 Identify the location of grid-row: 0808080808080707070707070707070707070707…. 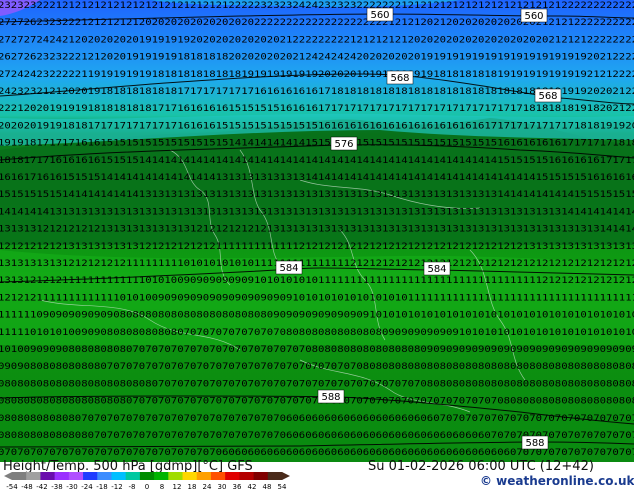
(317, 418).